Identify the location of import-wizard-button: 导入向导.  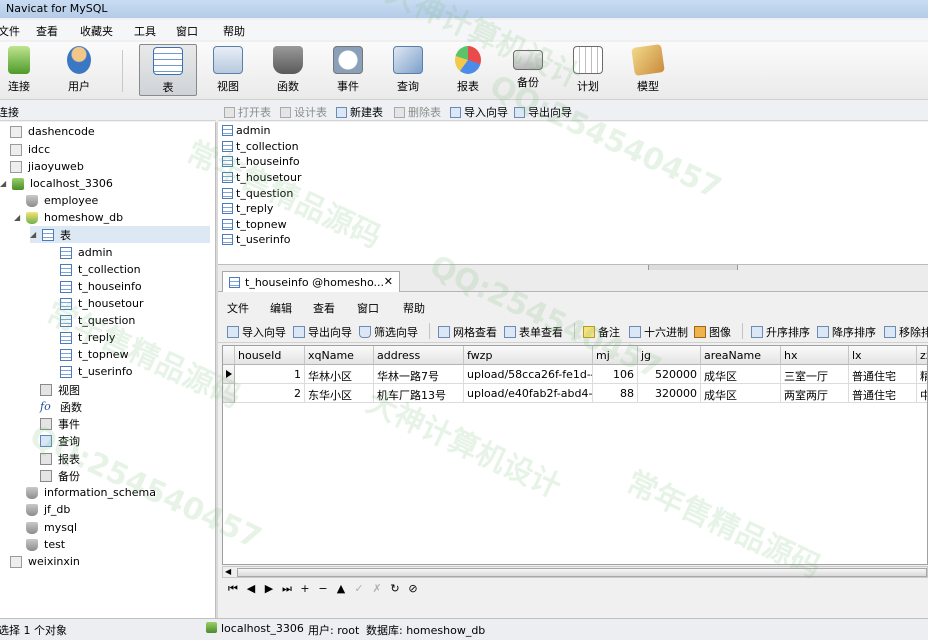
(479, 112).